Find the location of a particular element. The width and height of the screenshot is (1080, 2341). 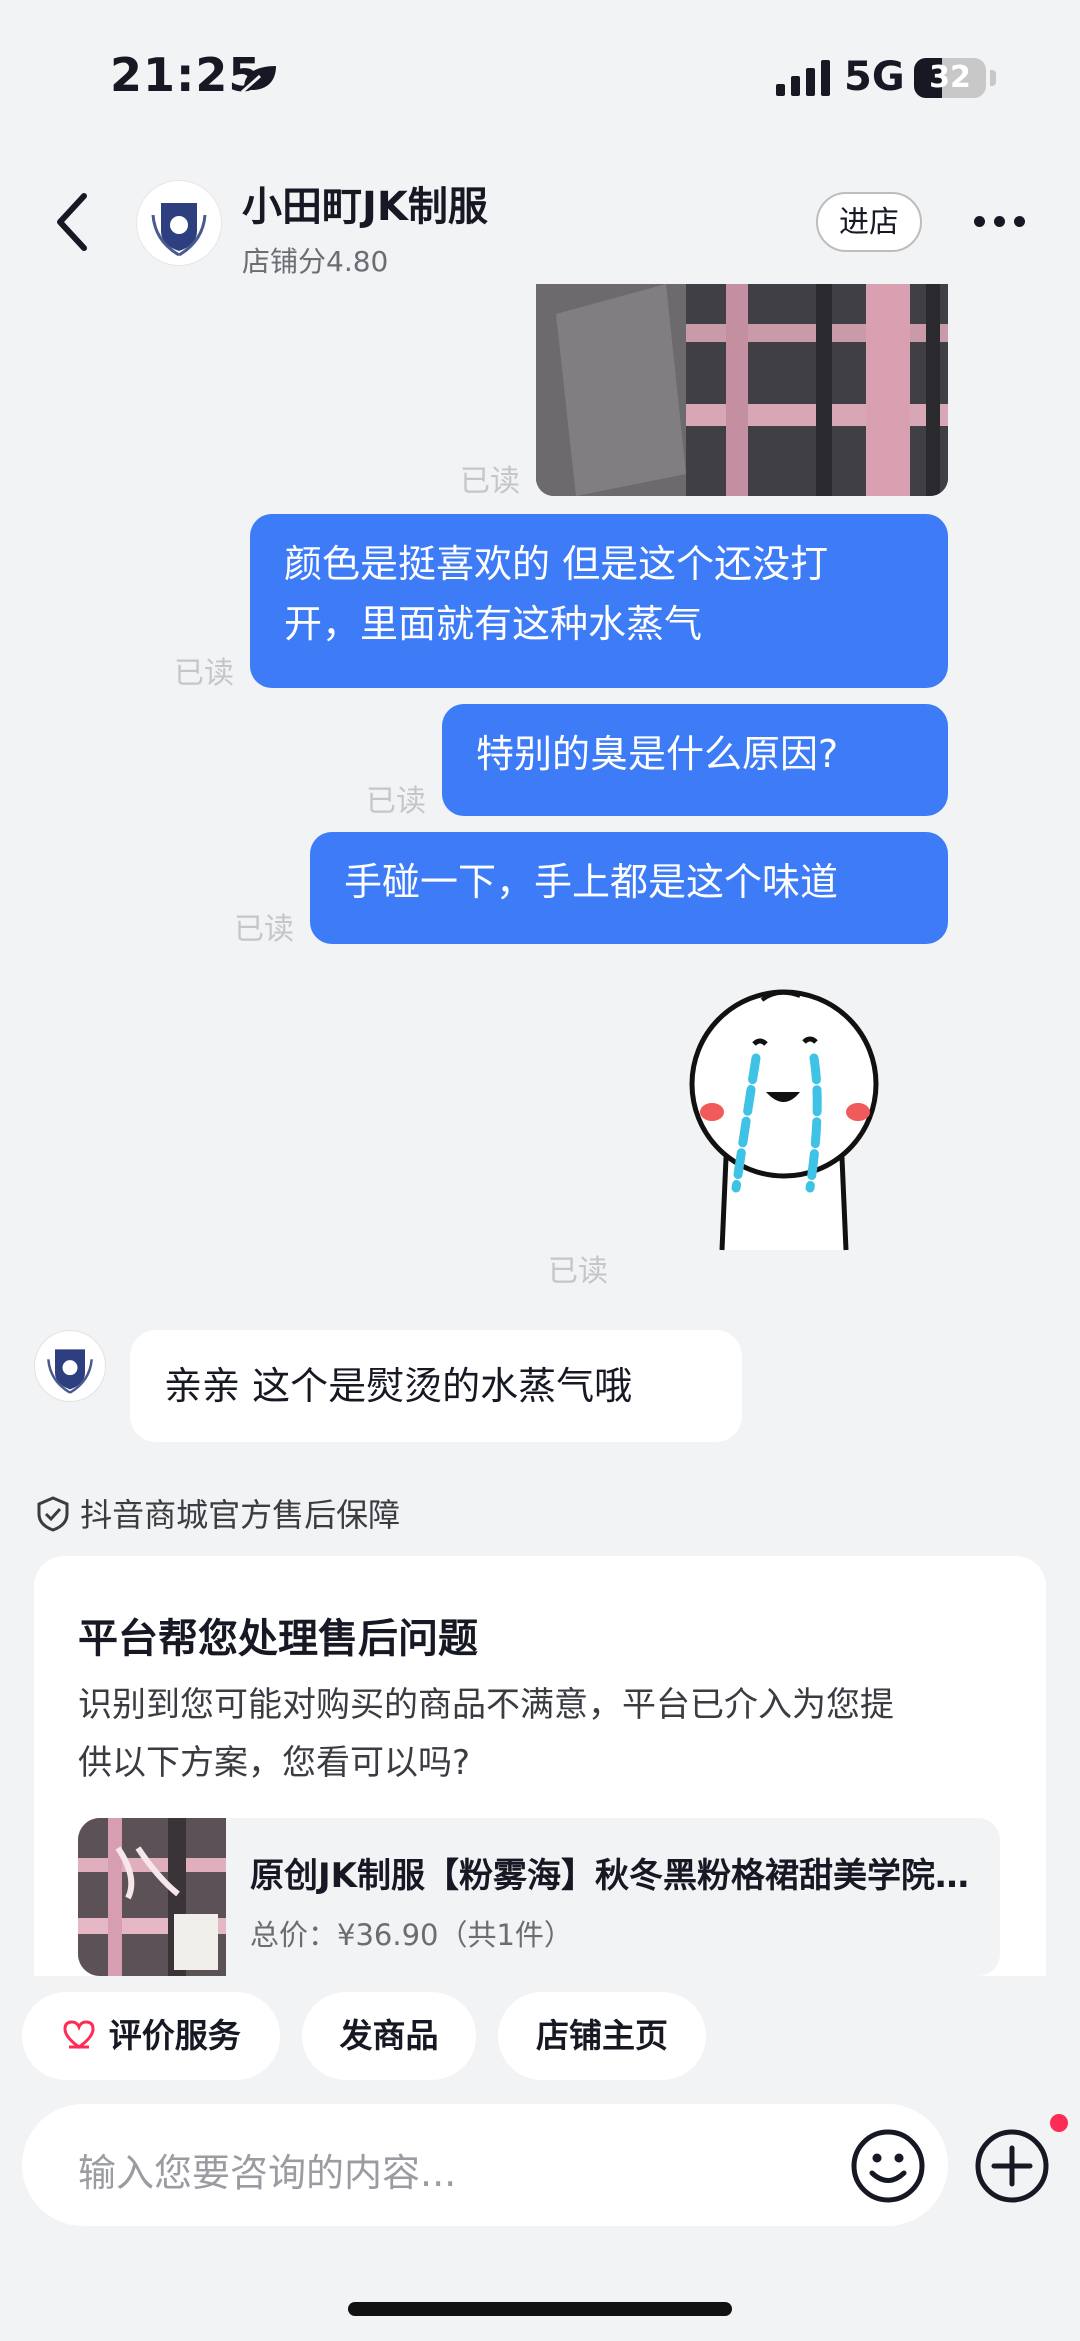

home-indicator is located at coordinates (540, 2309).